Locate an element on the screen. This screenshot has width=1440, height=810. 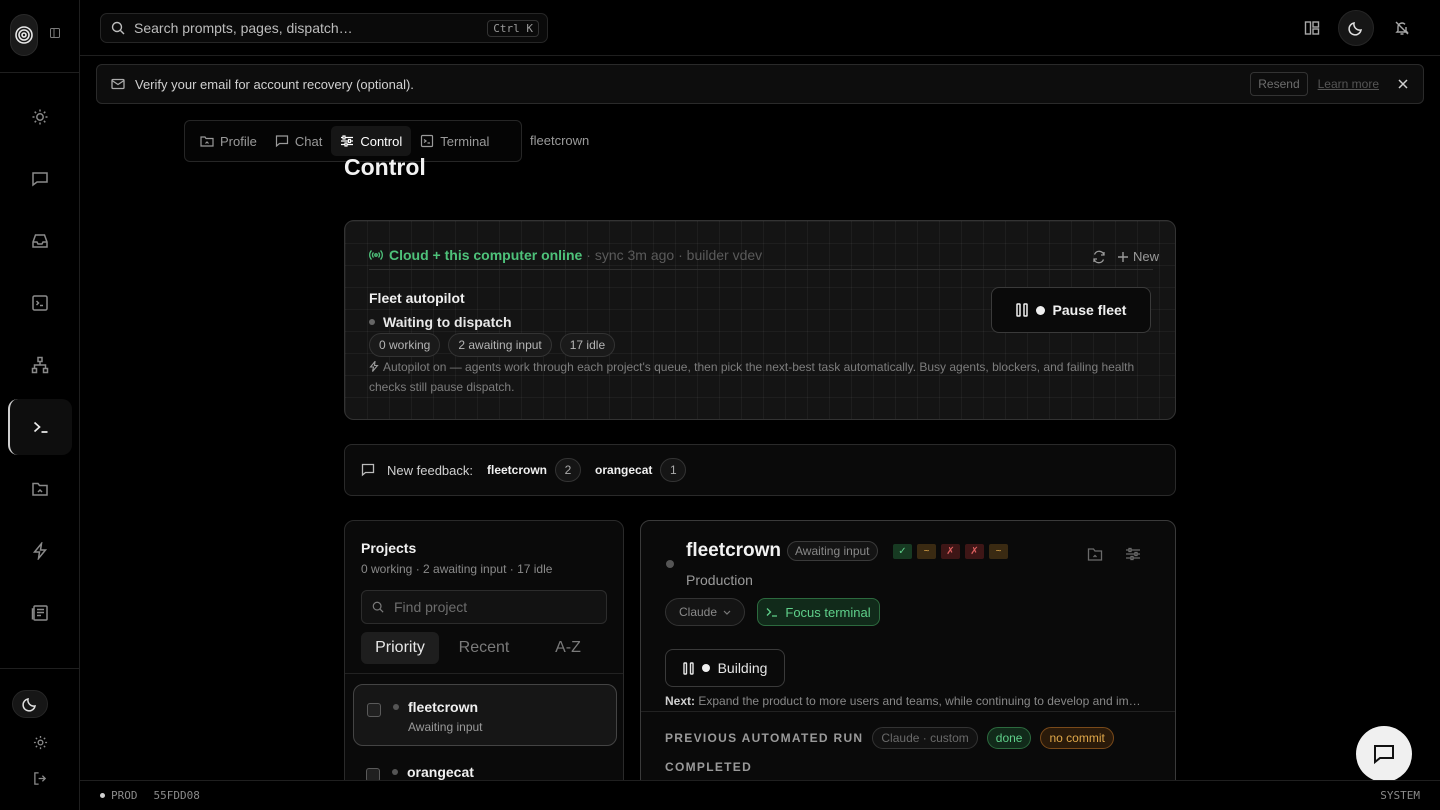
learn-more-link: Learn more is located at coordinates (1348, 84).